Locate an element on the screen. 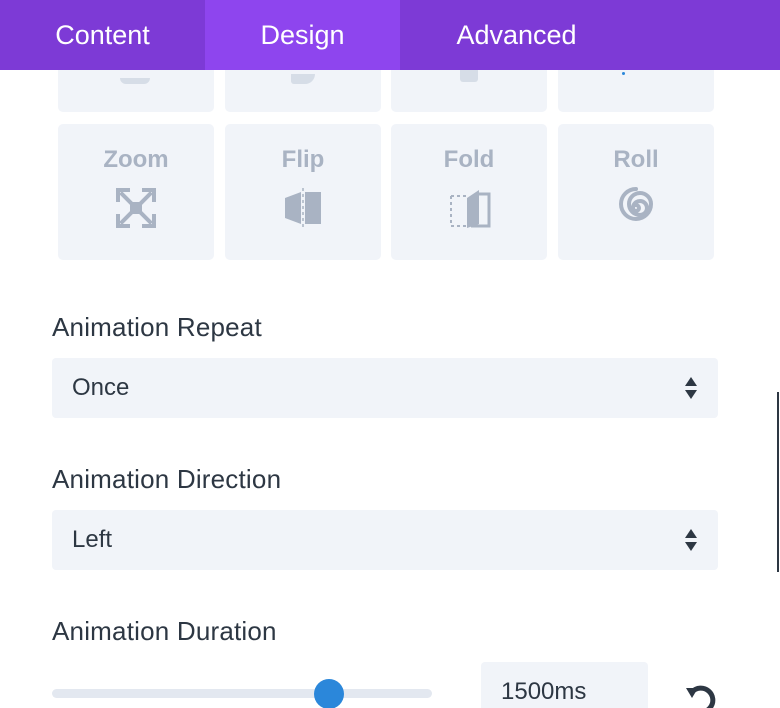 This screenshot has height=708, width=780. animation-style-roll: Roll is located at coordinates (636, 192).